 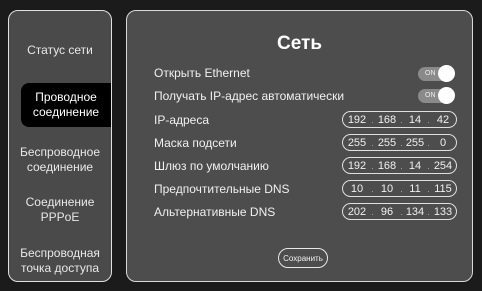 I want to click on sidebar-item-hotspot: Беспроводная точка доступа, so click(x=60, y=261).